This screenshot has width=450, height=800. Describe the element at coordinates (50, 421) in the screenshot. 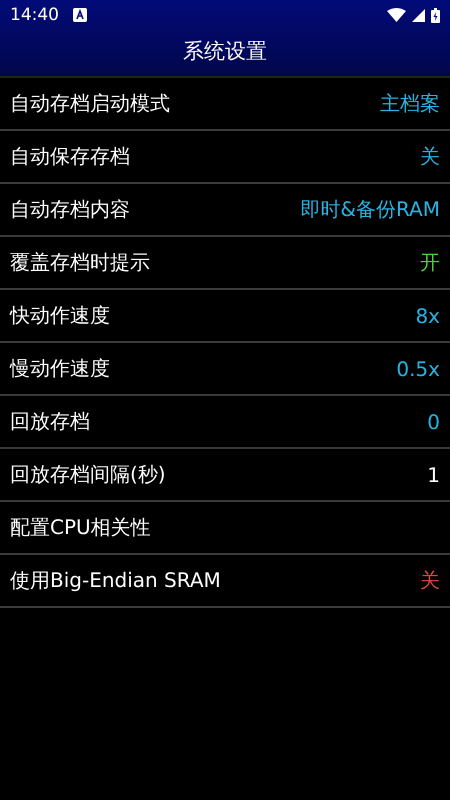

I see `setting-label: 回放存档` at that location.